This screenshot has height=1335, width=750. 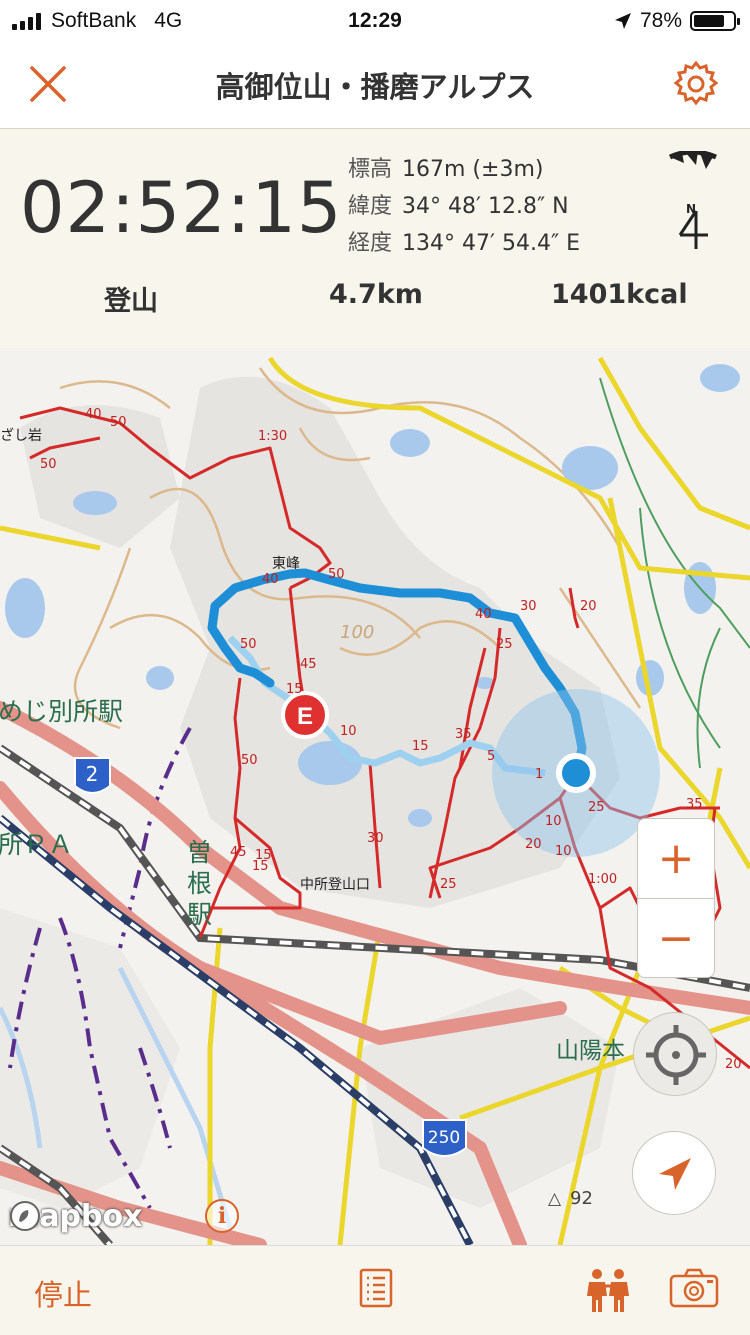 I want to click on svg-text: 1:30, so click(x=272, y=436).